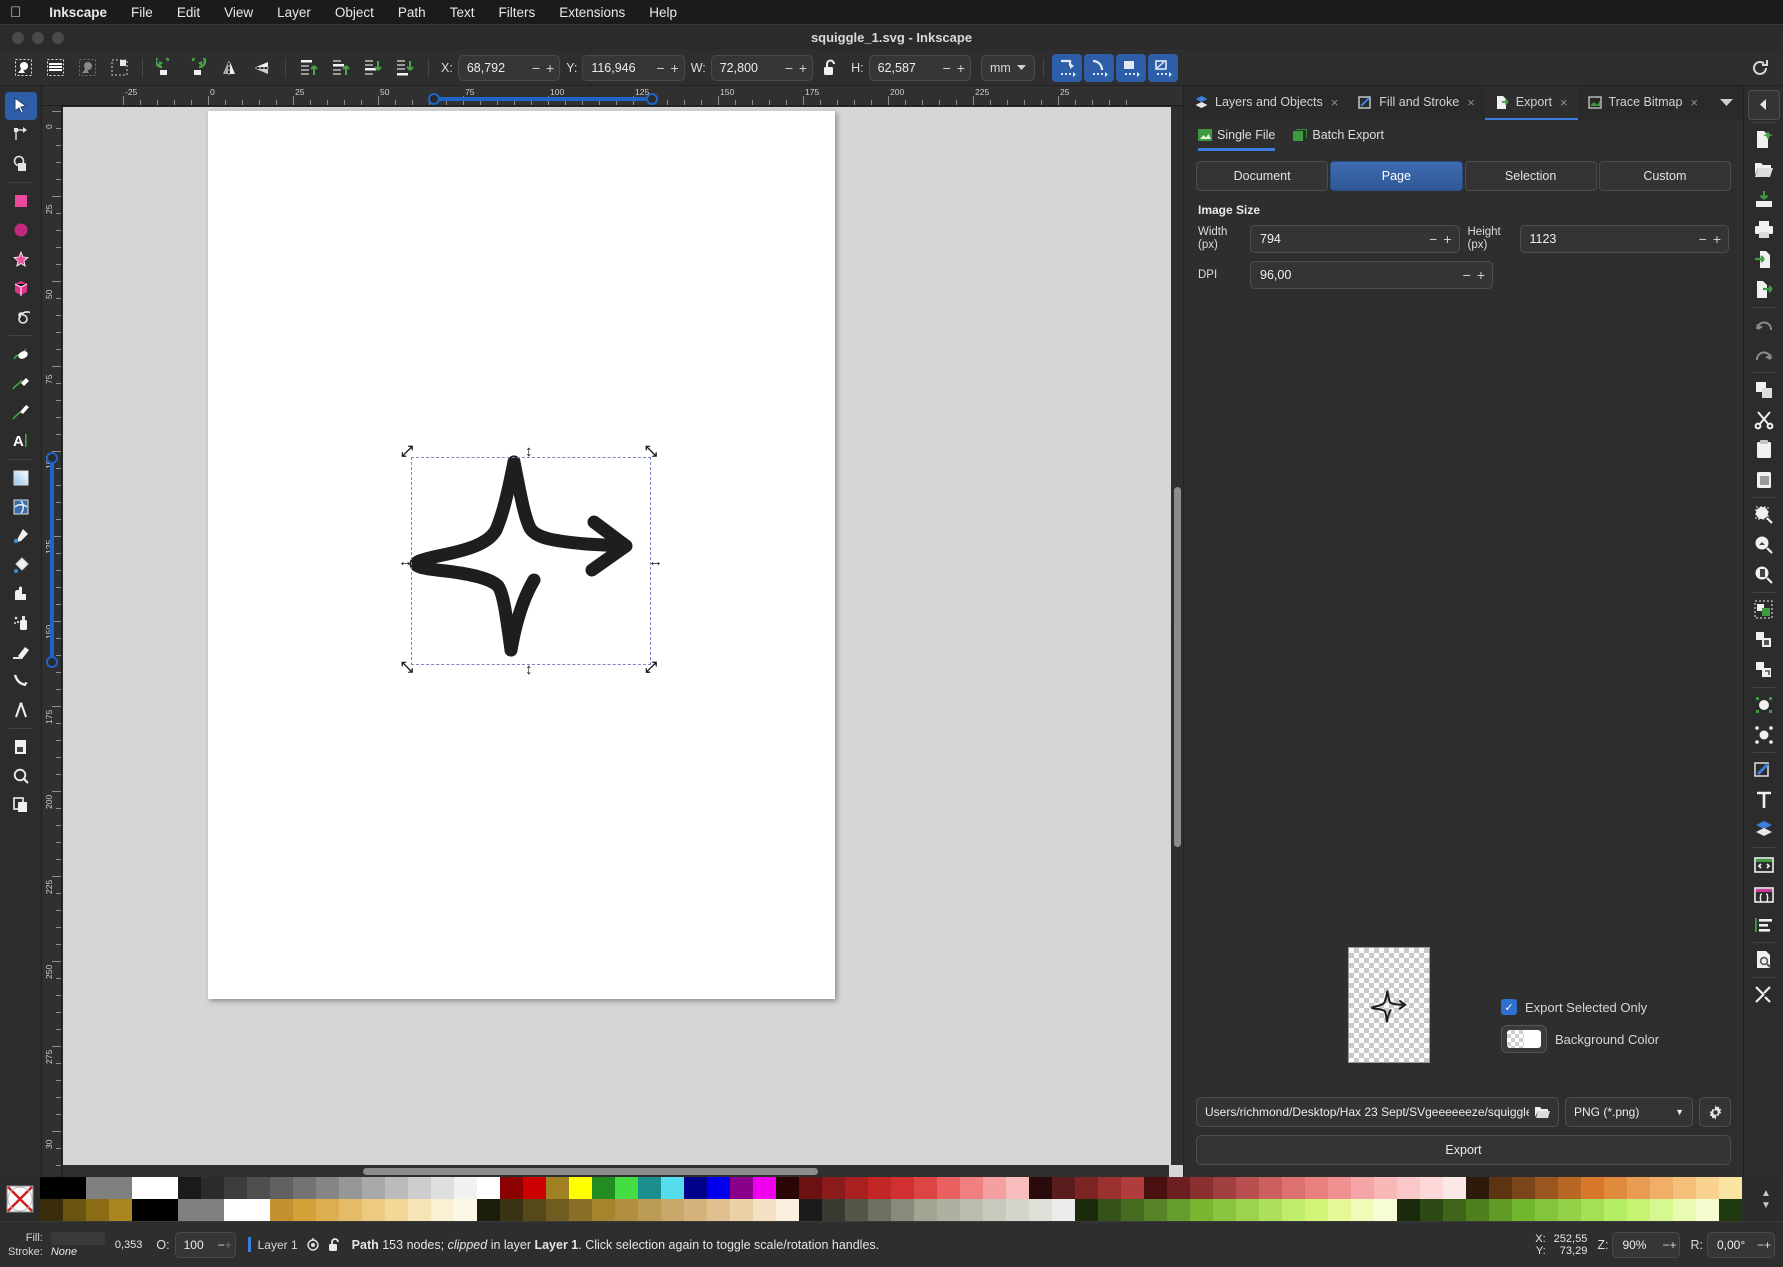 Image resolution: width=1783 pixels, height=1267 pixels. Describe the element at coordinates (1664, 176) in the screenshot. I see `segment-custom: Custom` at that location.